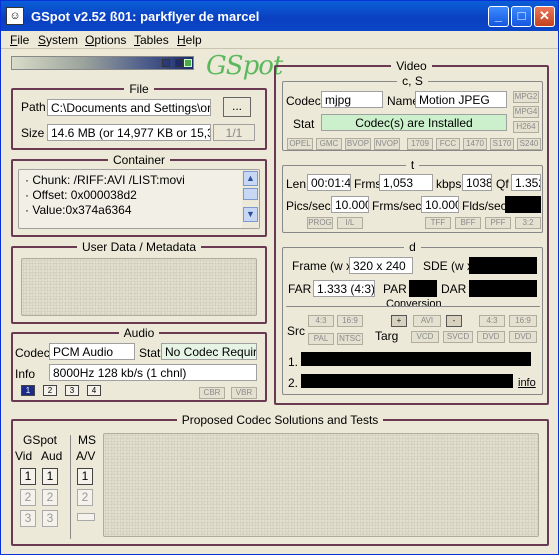  I want to click on opel-tag: OPEL, so click(300, 144).